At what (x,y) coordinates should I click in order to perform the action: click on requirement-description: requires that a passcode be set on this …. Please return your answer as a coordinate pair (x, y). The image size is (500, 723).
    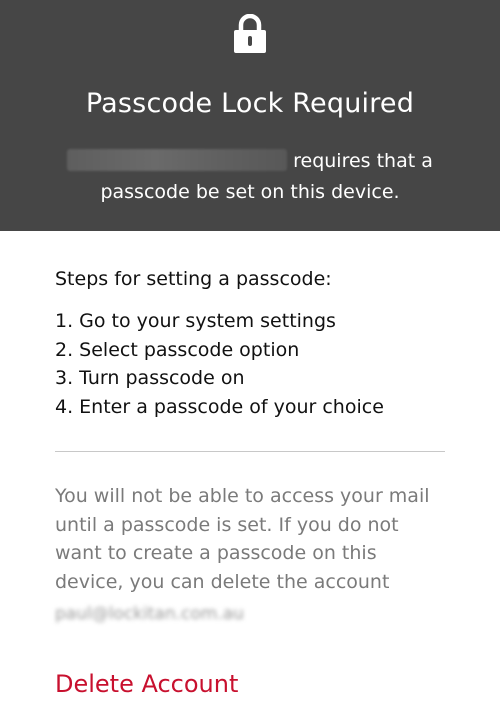
    Looking at the image, I should click on (250, 177).